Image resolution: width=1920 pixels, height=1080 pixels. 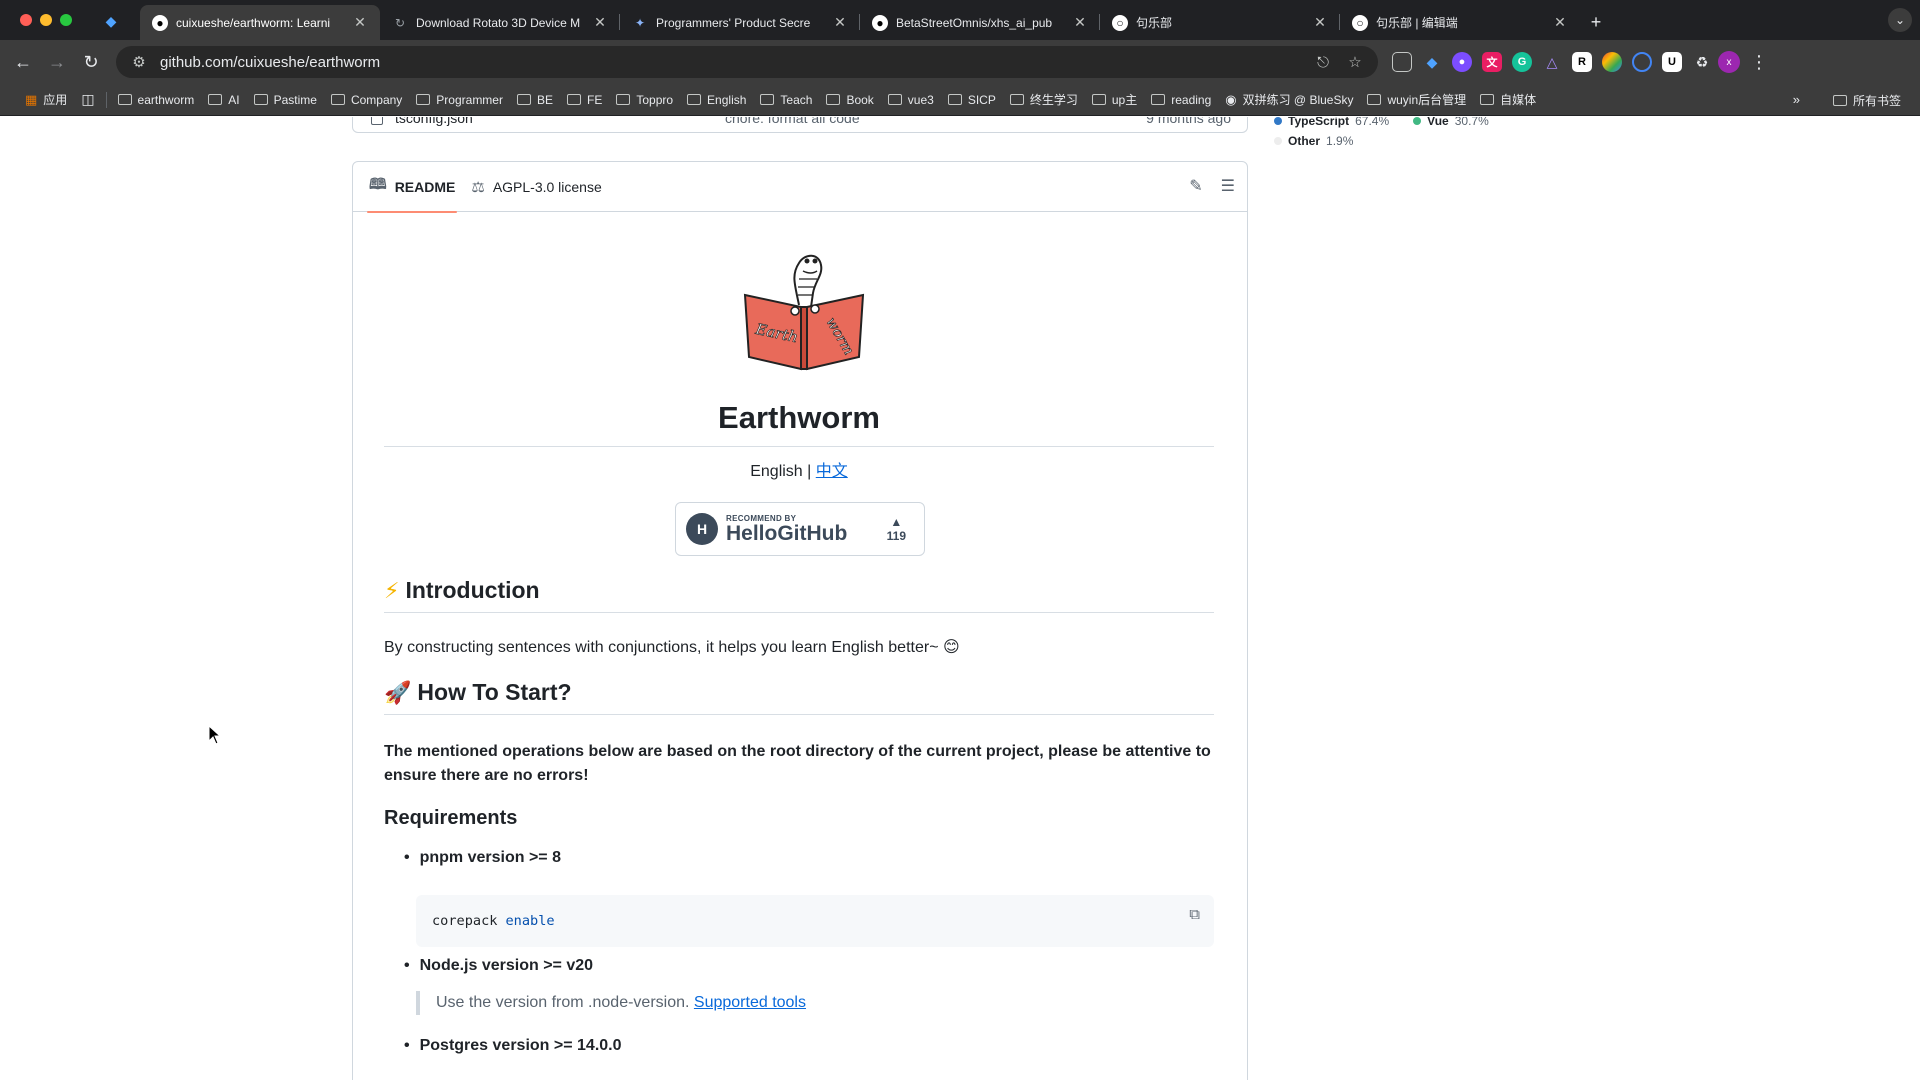 What do you see at coordinates (1195, 186) in the screenshot?
I see `pencil-edit-icon: ✎` at bounding box center [1195, 186].